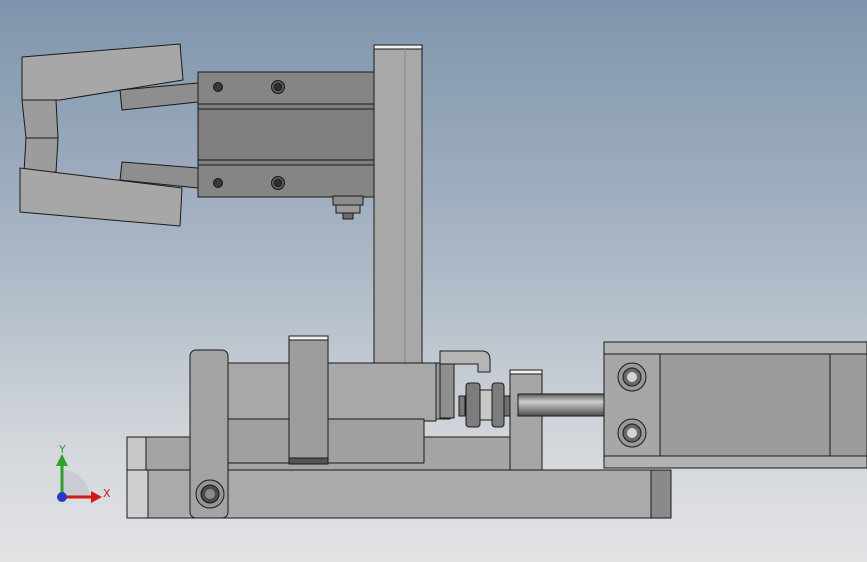  I want to click on hex-nut, so click(348, 207).